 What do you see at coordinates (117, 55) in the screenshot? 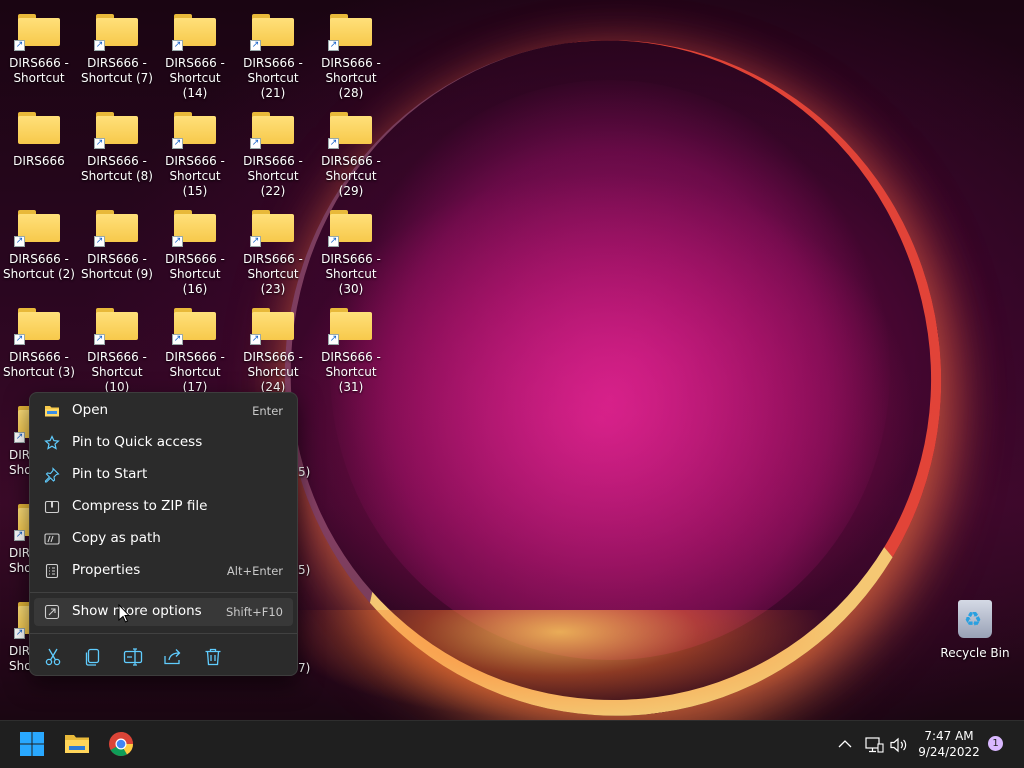
I see `desktop-icon-shortcut: ↗ DIRS666 - Shortcut (7)` at bounding box center [117, 55].